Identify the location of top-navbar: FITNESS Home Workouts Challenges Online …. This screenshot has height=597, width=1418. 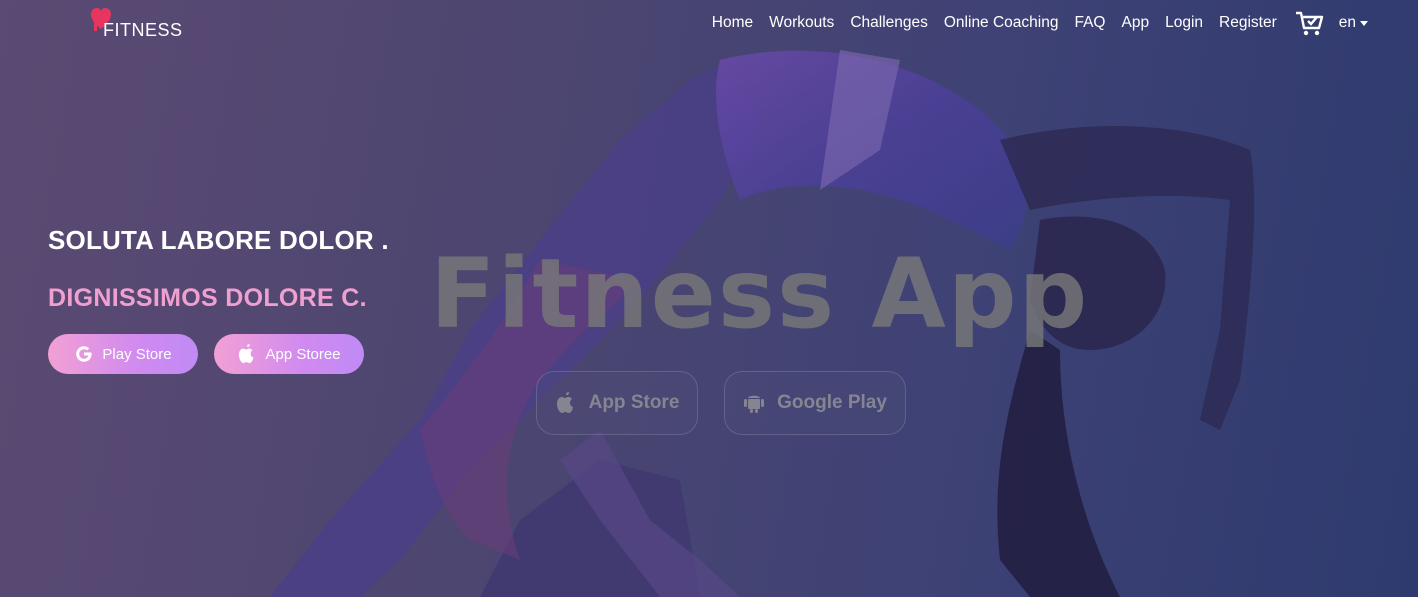
(709, 23).